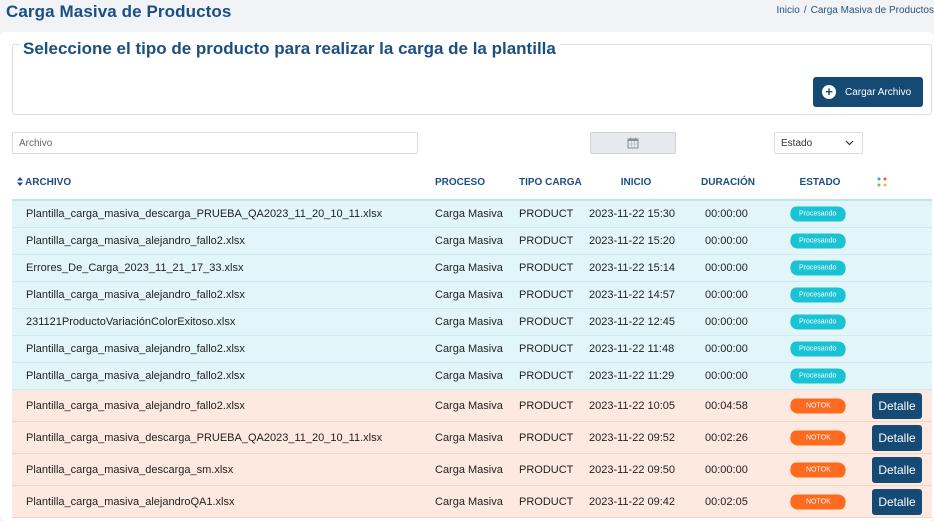 This screenshot has width=934, height=521. Describe the element at coordinates (820, 182) in the screenshot. I see `column-header-estado: ESTADO` at that location.